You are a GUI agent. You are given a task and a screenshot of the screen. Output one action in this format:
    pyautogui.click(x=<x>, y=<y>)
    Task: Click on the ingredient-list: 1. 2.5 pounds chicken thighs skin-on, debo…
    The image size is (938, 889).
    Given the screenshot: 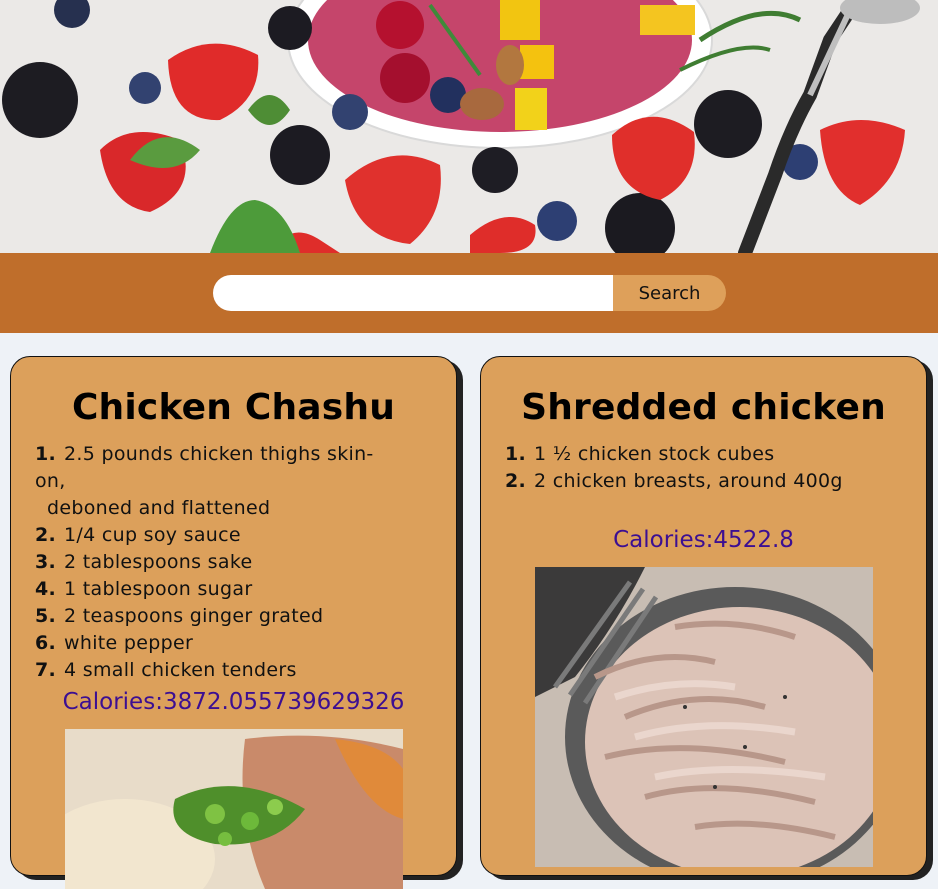 What is the action you would take?
    pyautogui.click(x=215, y=562)
    